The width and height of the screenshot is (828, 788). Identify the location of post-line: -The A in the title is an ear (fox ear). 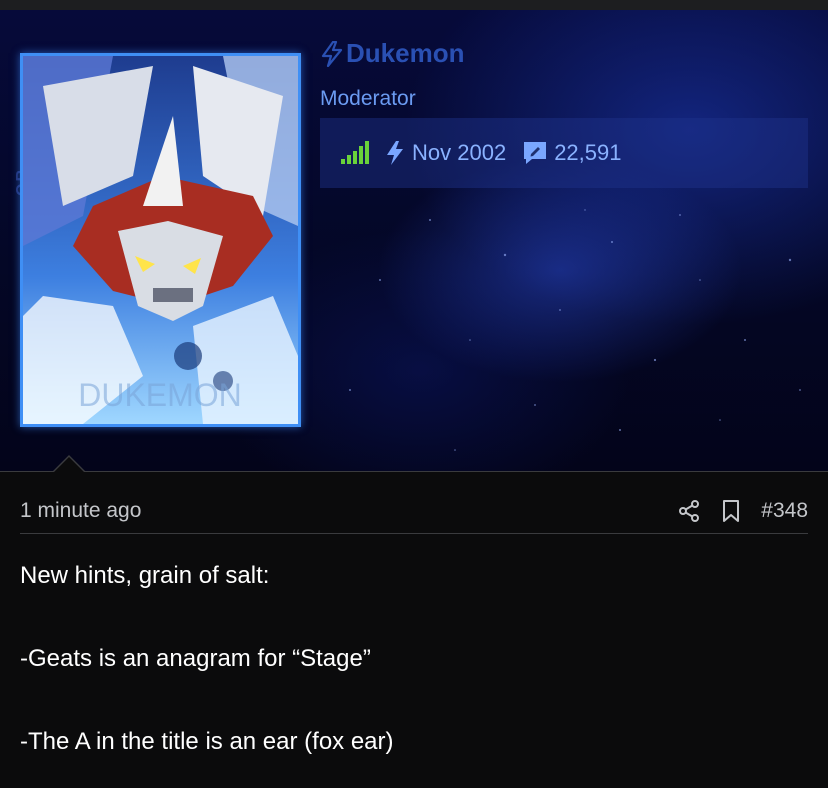
(207, 741).